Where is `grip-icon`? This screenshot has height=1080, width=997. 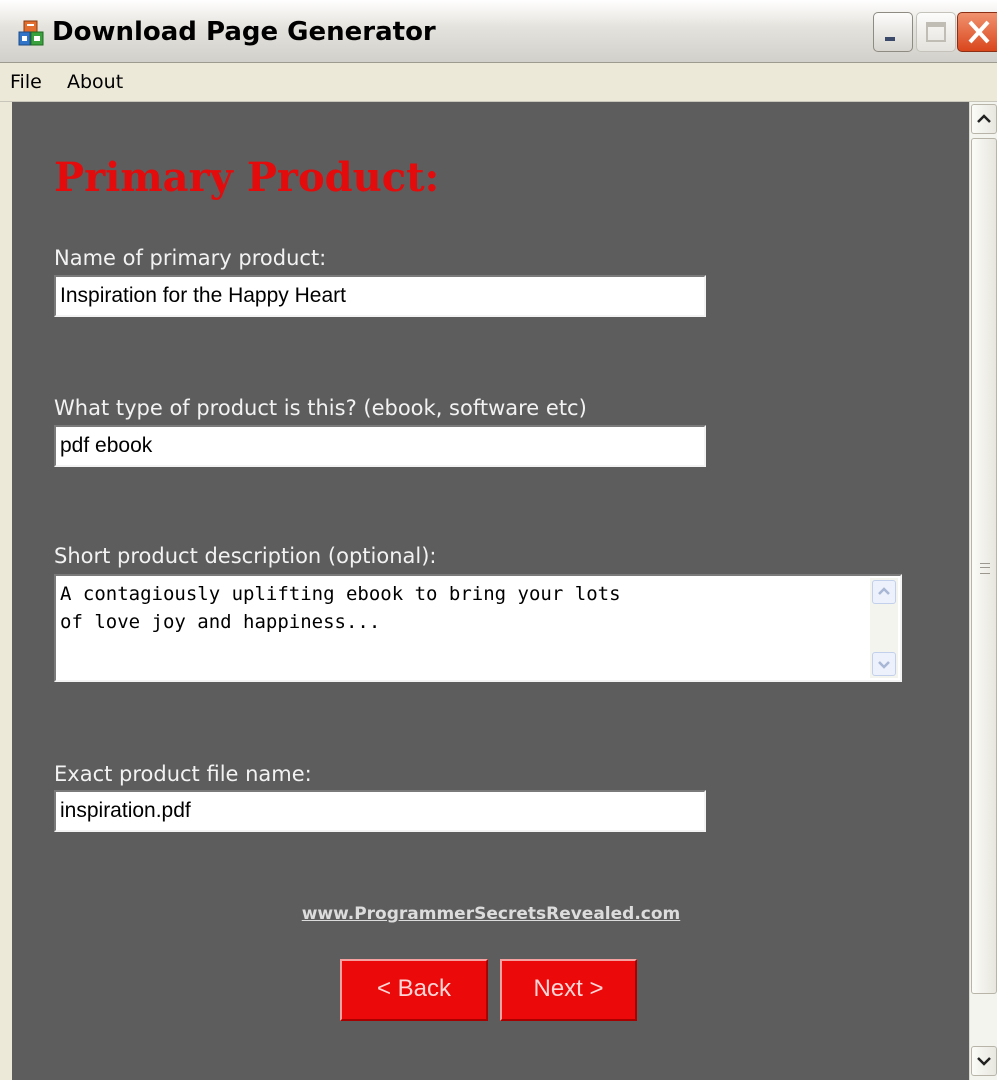 grip-icon is located at coordinates (985, 568).